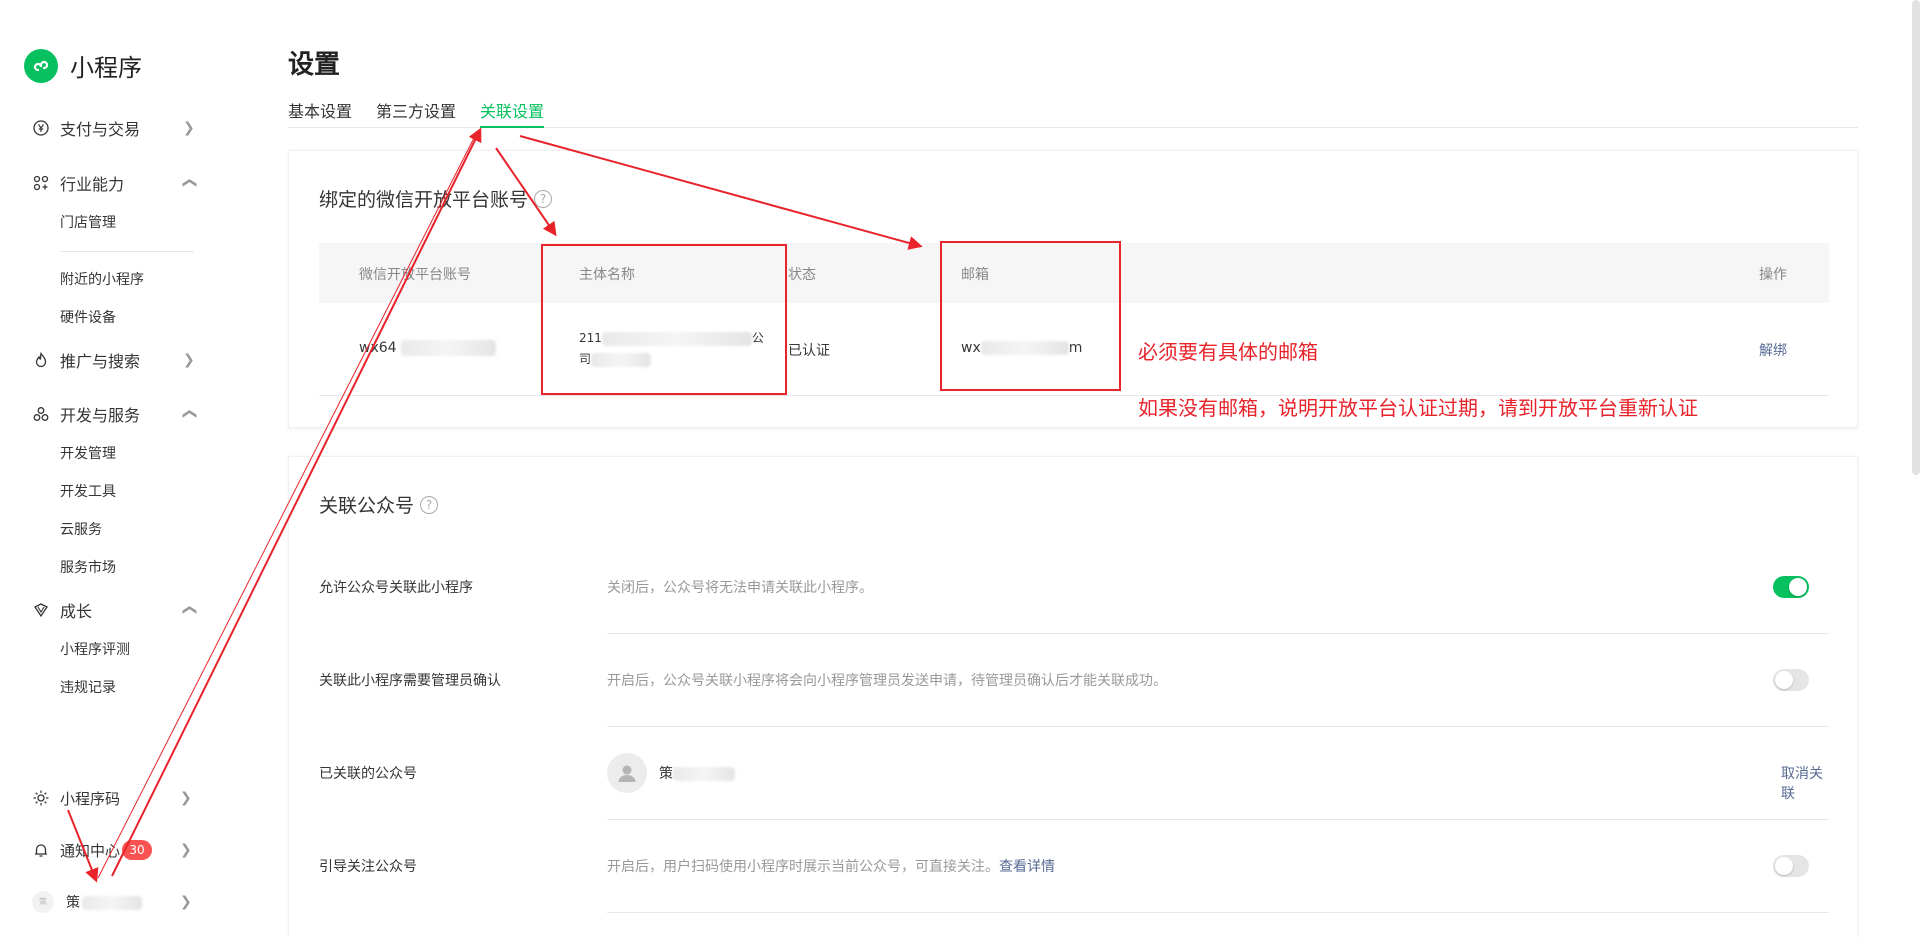  Describe the element at coordinates (95, 650) in the screenshot. I see `nav-evaluation: 小程序评测` at that location.